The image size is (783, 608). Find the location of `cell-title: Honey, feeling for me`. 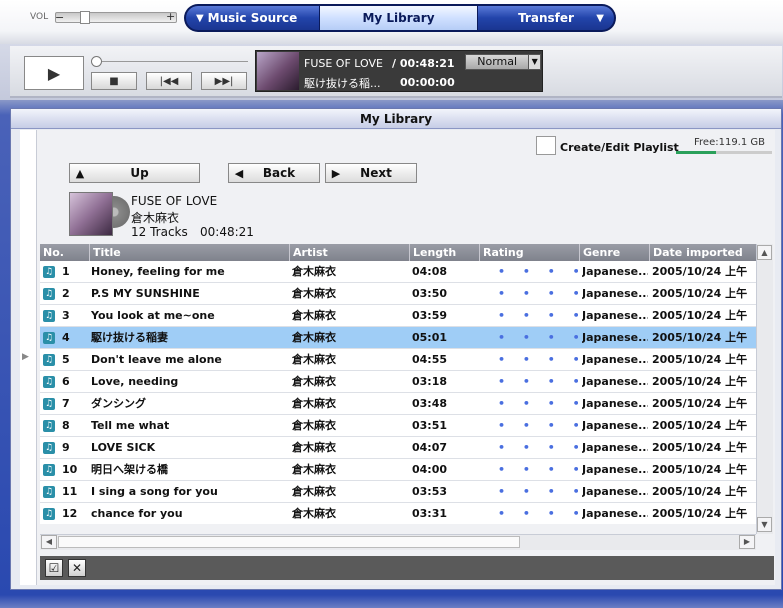

cell-title: Honey, feeling for me is located at coordinates (158, 271).